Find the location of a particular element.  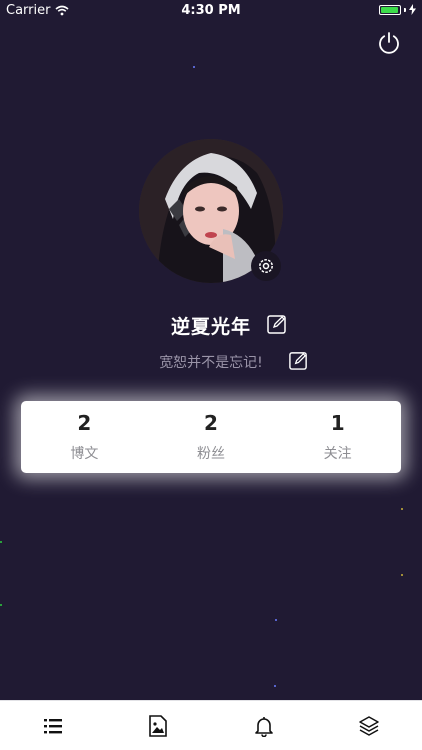

username: 逆夏光年 is located at coordinates (210, 327).